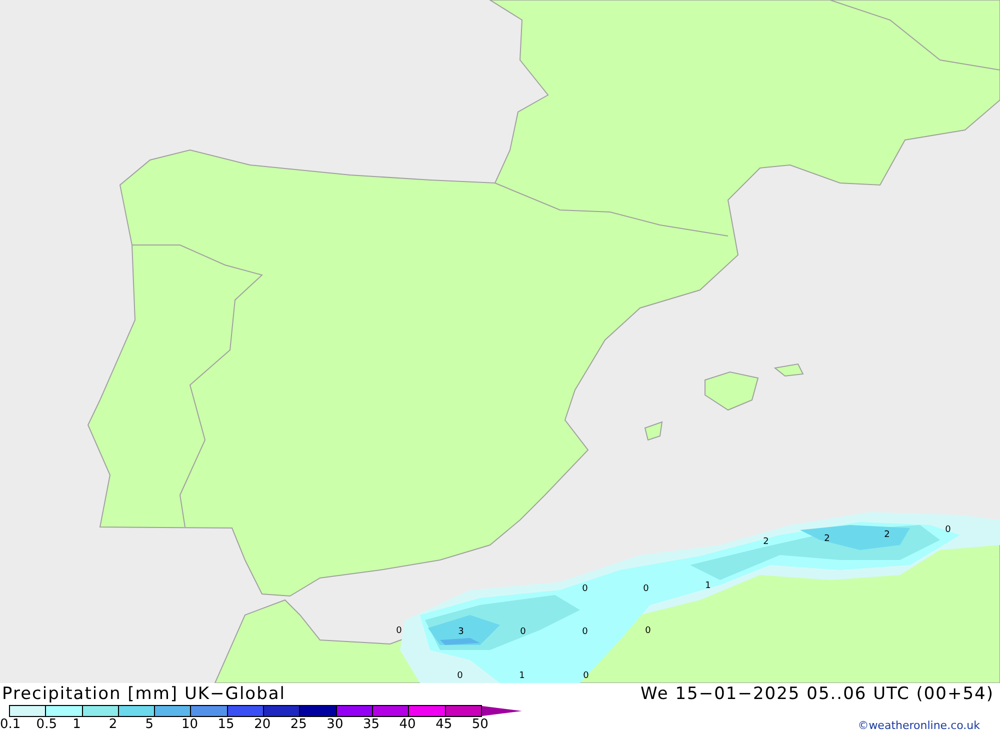 The height and width of the screenshot is (733, 1000). Describe the element at coordinates (461, 632) in the screenshot. I see `precipitation-value: 3` at that location.